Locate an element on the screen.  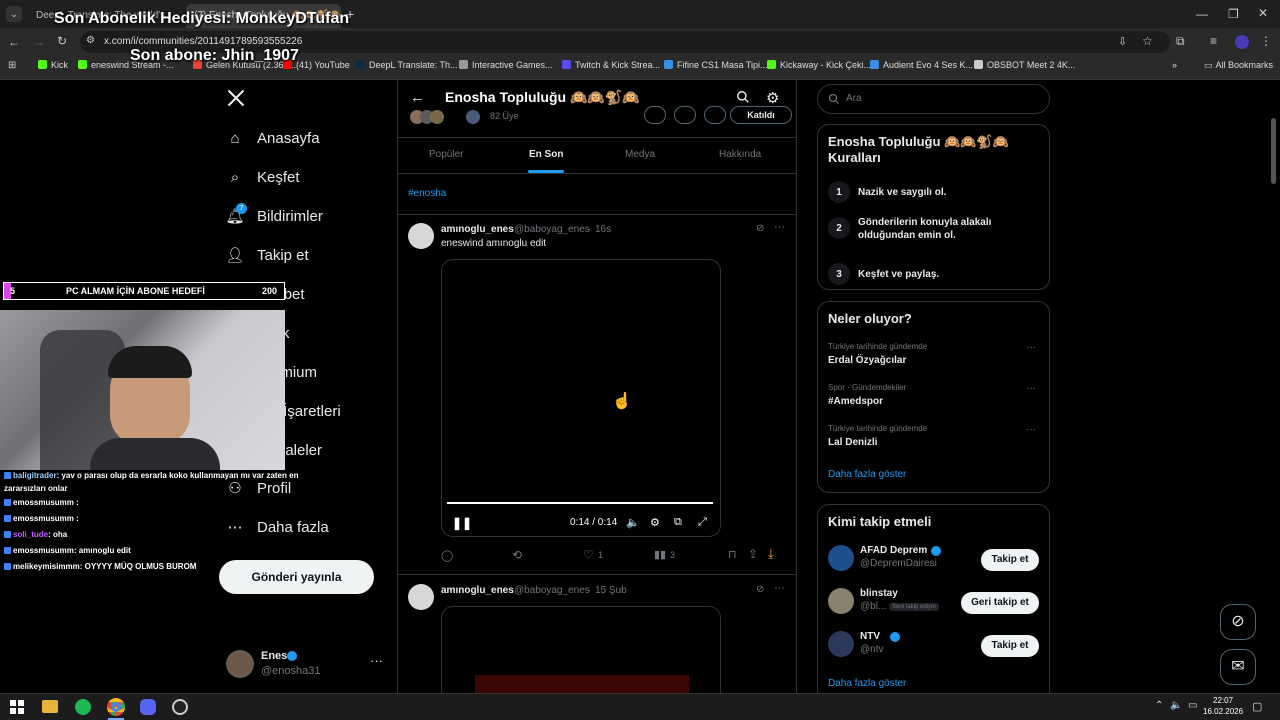
trends-show-more: Daha fazla göster is located at coordinates (867, 474).